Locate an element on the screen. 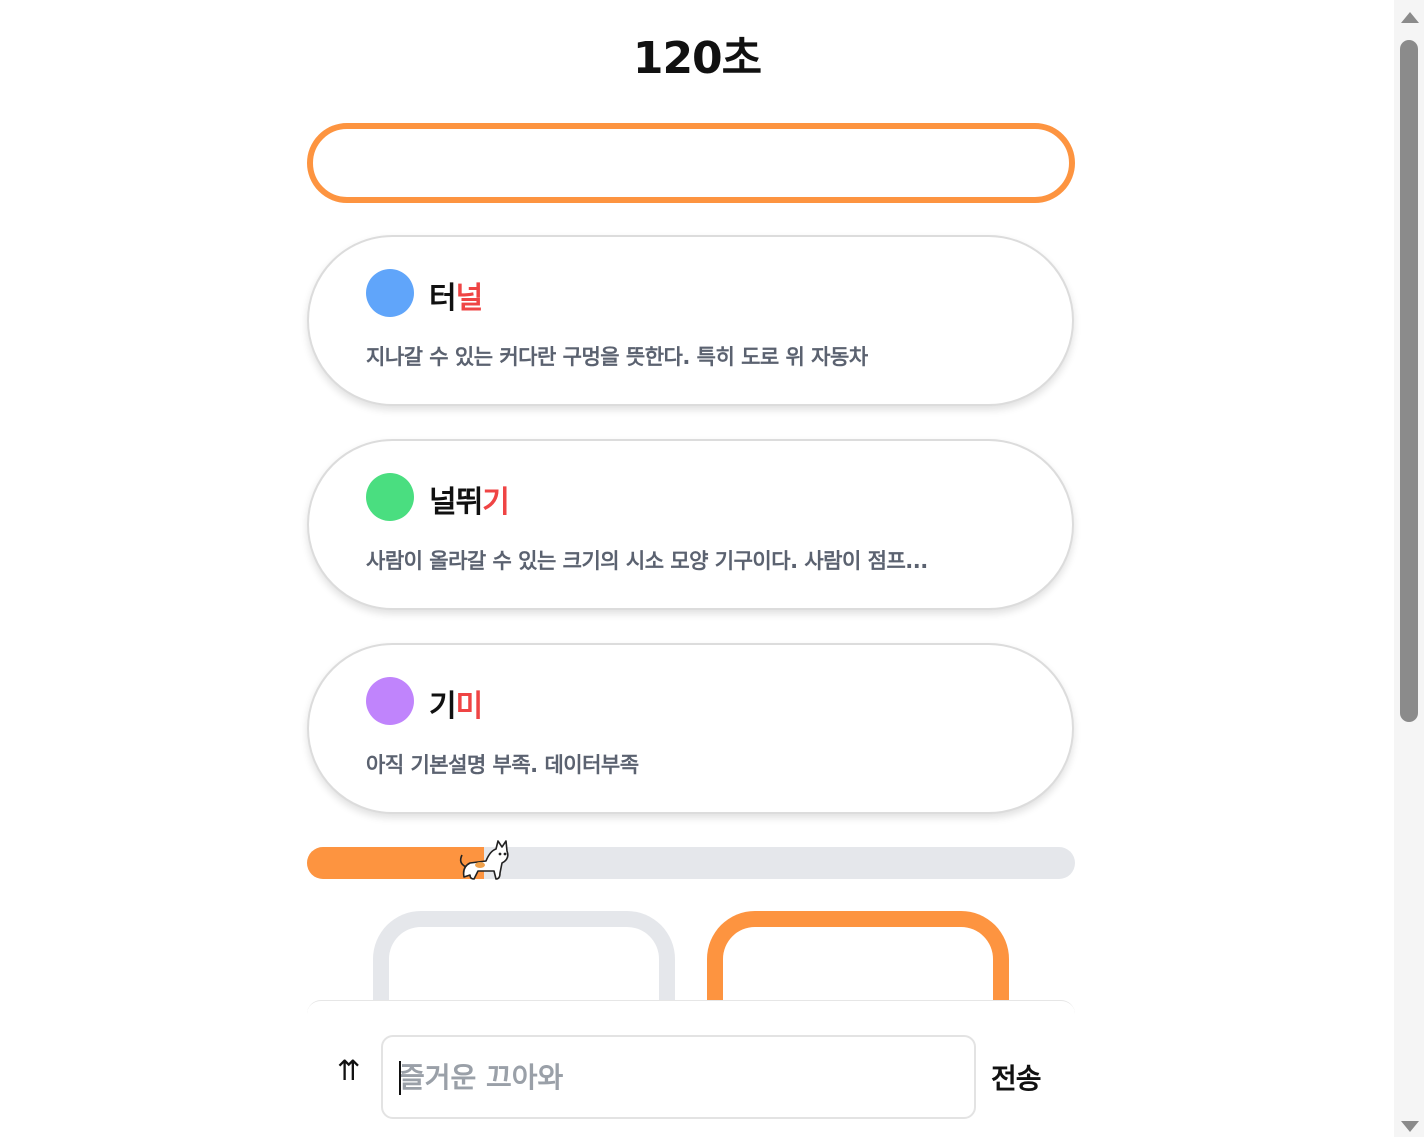 This screenshot has height=1138, width=1424. card-description: 아직 기본설명 부족. 데이터부족 is located at coordinates (502, 765).